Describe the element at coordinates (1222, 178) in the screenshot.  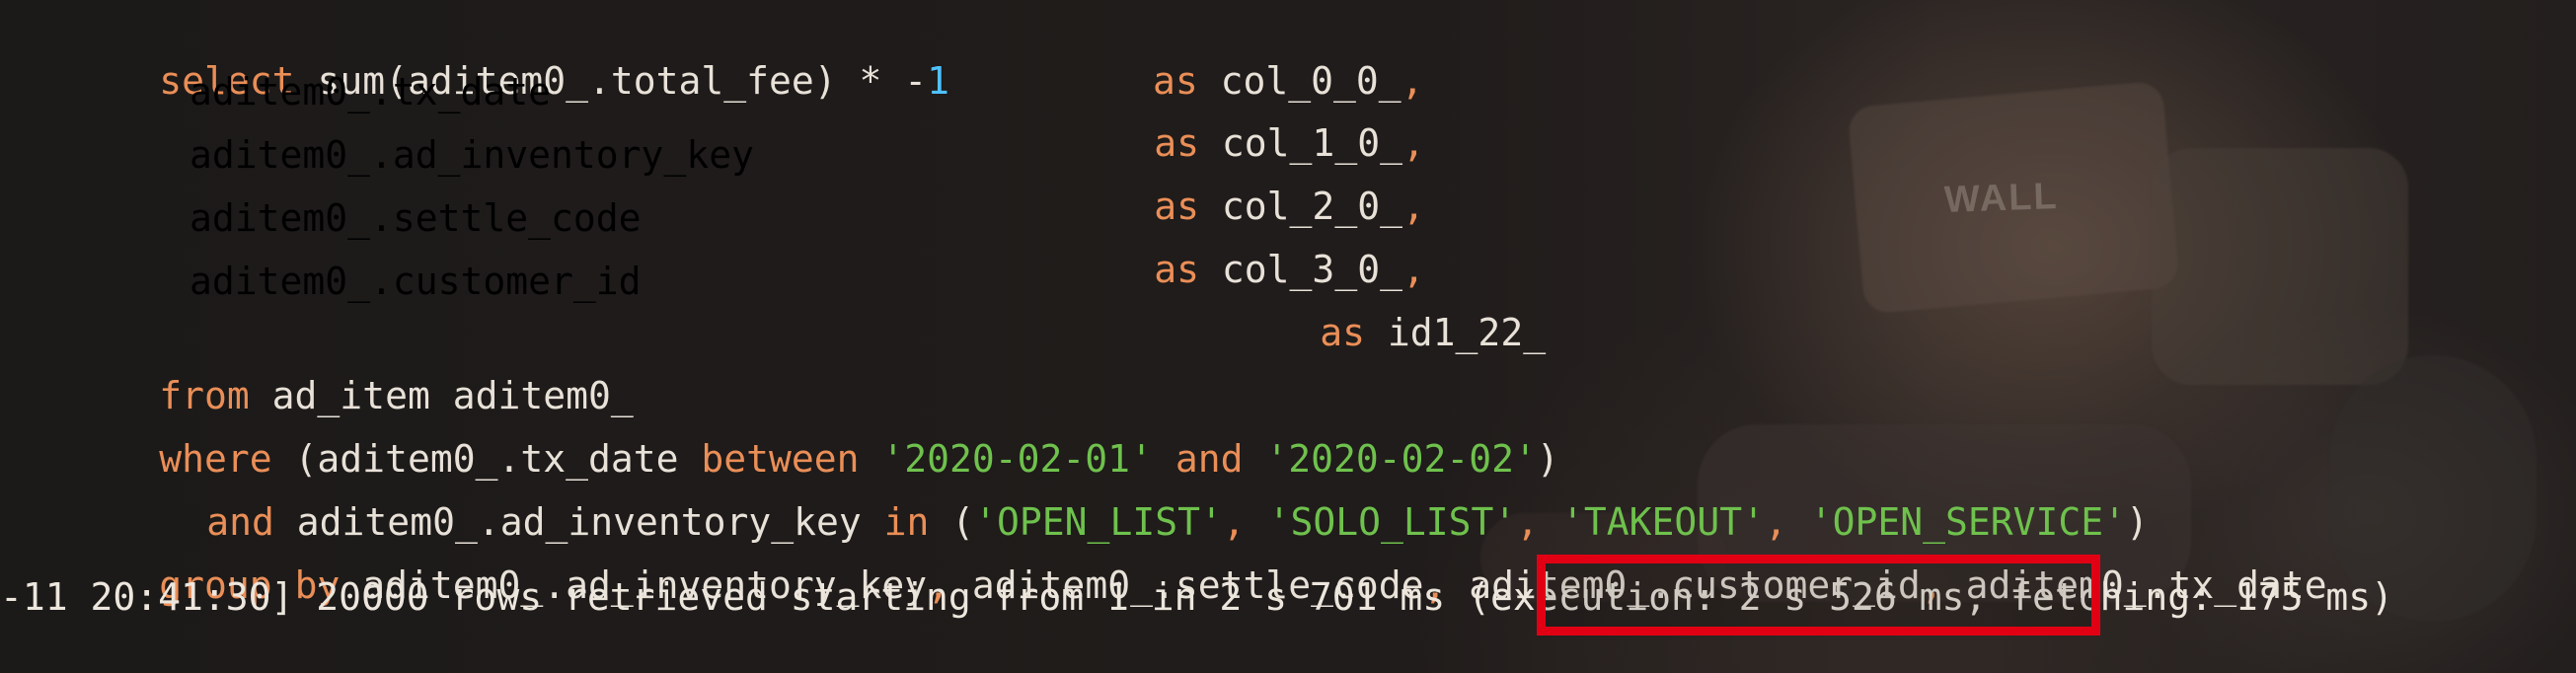
I see `sql-line-3-alias-group: as col_2_0_,` at that location.